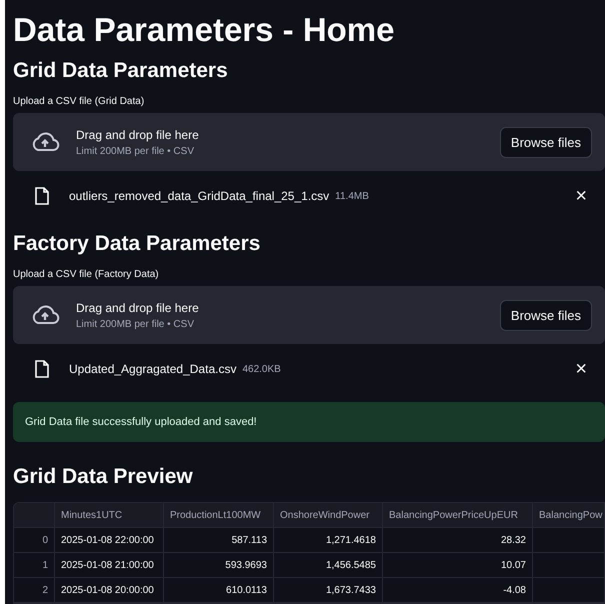 The width and height of the screenshot is (605, 604). I want to click on column-header: BalancingPow, so click(569, 515).